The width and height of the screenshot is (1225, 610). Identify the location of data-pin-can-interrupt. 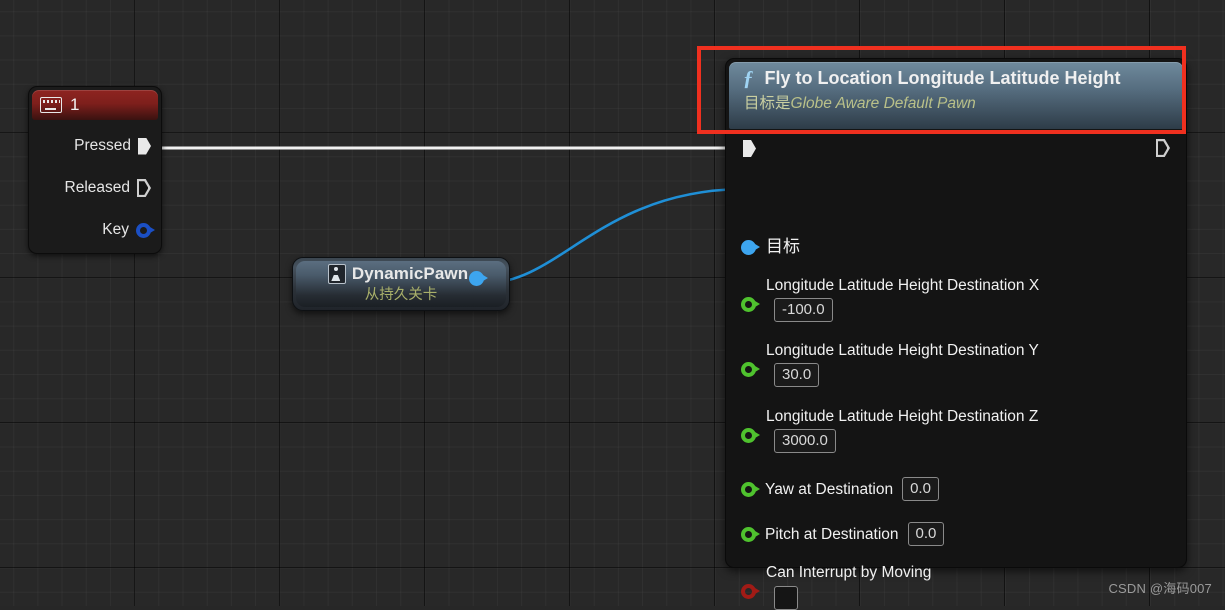
(750, 591).